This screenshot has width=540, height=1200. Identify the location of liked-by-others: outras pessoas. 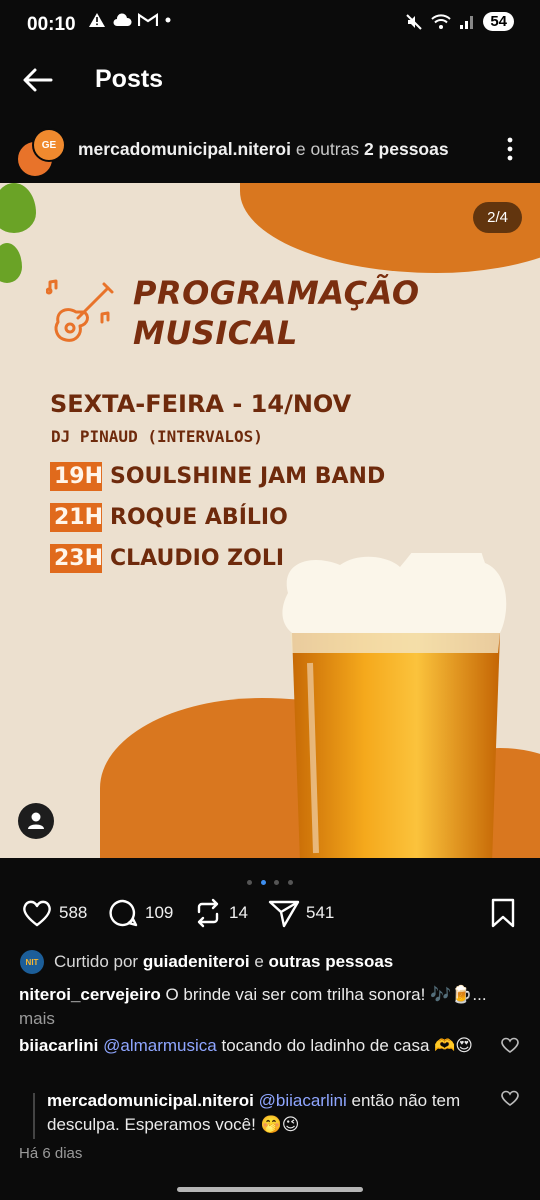
(331, 961).